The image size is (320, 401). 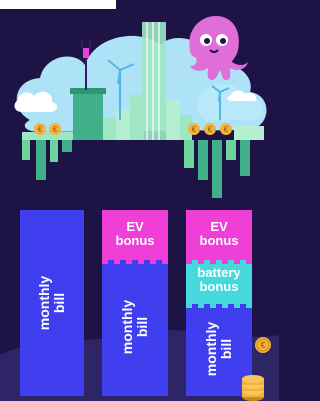 I want to click on plug-building, so click(x=88, y=115).